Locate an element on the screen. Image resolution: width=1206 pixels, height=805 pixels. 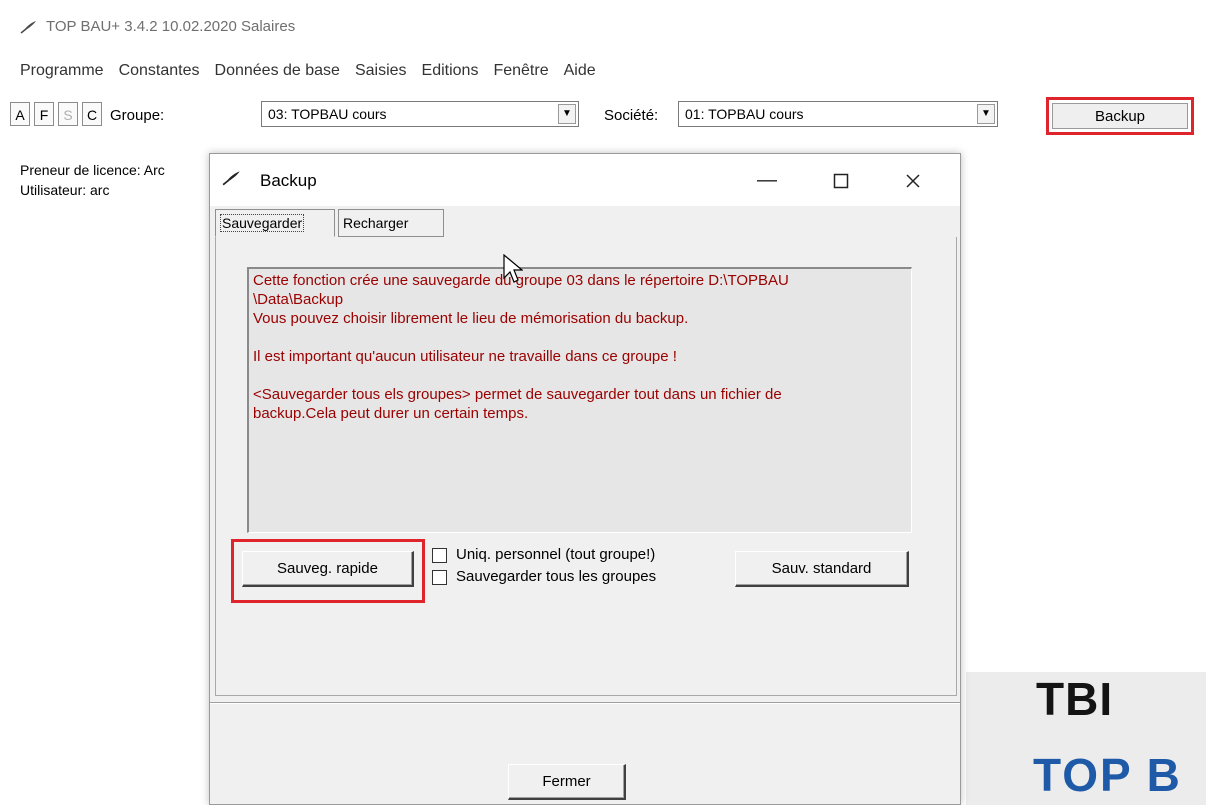
standard-save-button: Sauv. standard is located at coordinates (822, 569).